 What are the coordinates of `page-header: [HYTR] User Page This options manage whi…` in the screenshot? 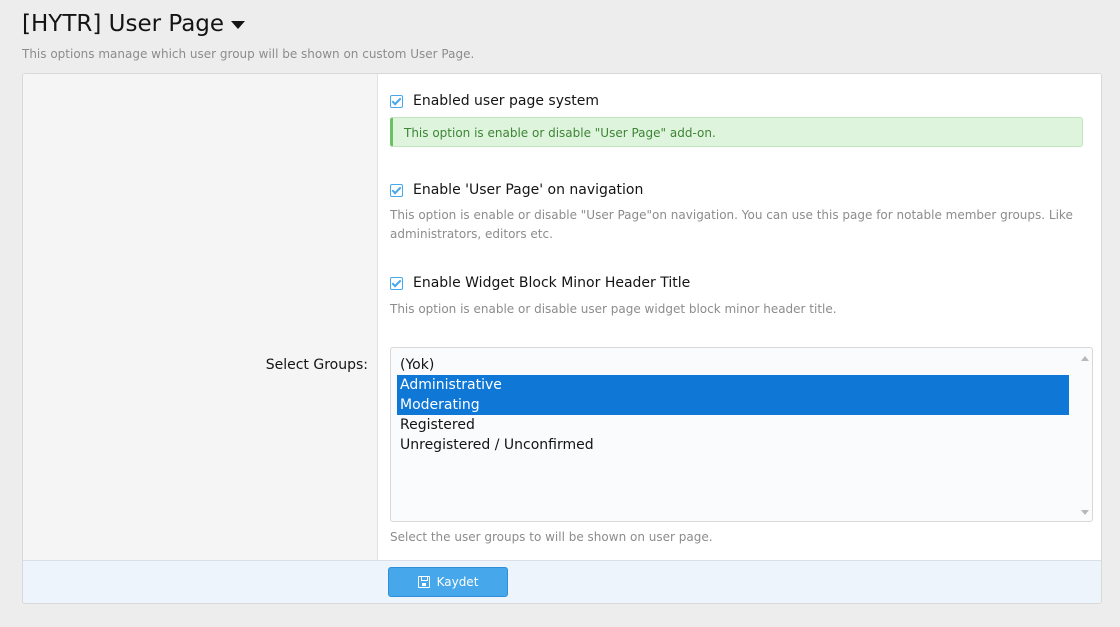 It's located at (248, 34).